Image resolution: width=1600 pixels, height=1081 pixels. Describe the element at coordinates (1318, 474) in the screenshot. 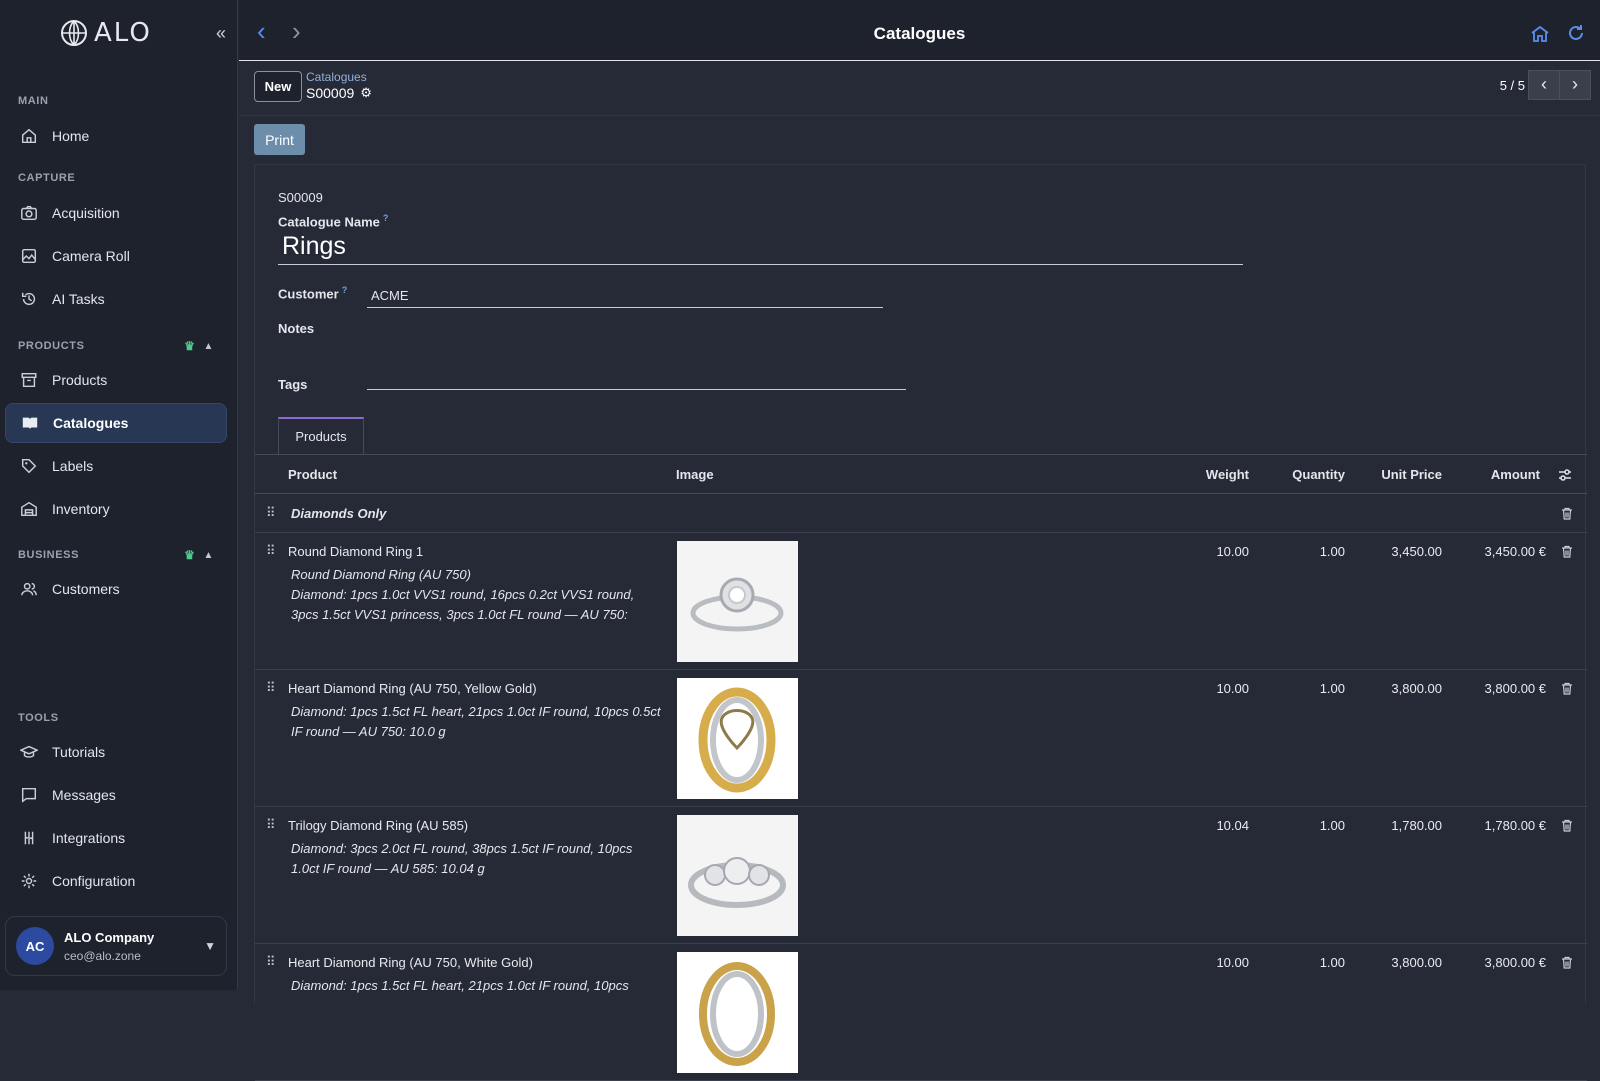

I see `column-header-quantity: Quantity` at that location.